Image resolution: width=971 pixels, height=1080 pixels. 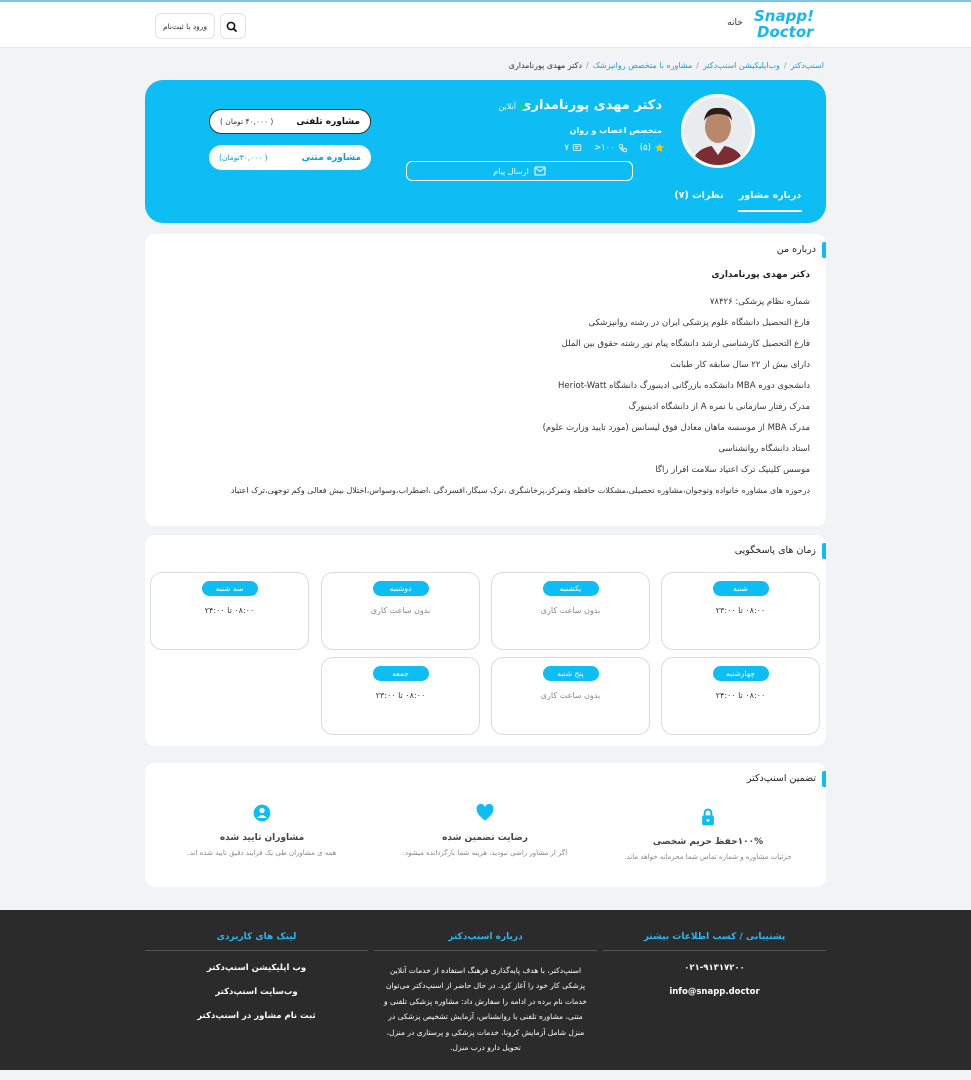 What do you see at coordinates (785, 32) in the screenshot?
I see `logo-line-2: Doctor` at bounding box center [785, 32].